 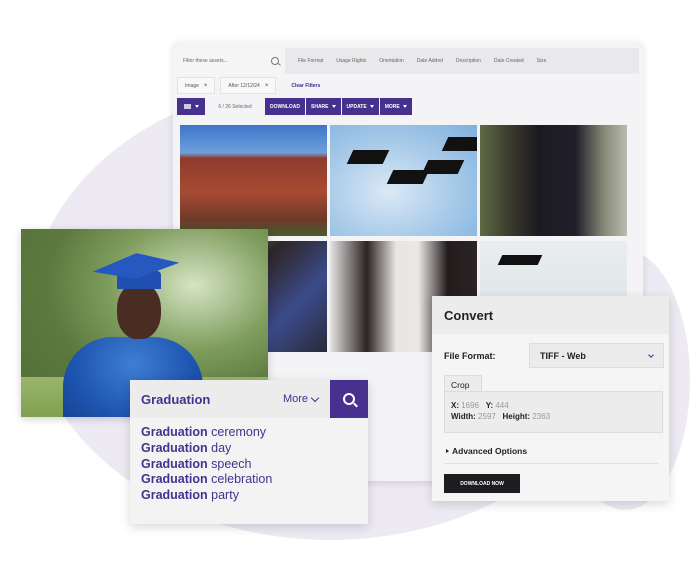 I want to click on suggestion-rest: speech, so click(x=231, y=463).